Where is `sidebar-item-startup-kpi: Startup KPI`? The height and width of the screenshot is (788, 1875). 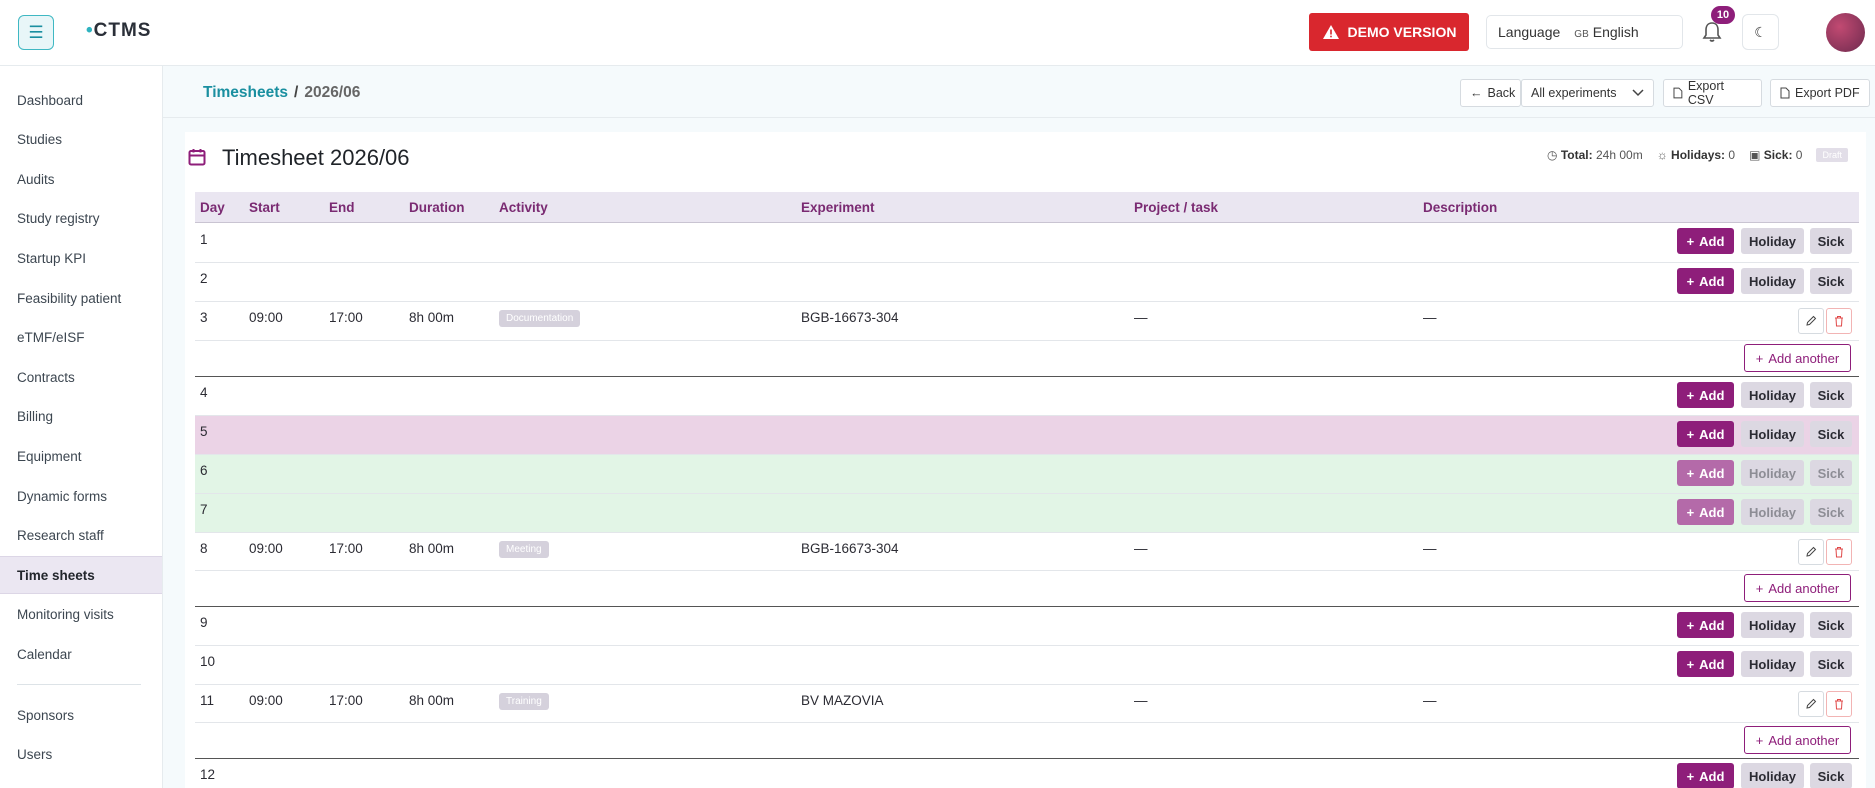
sidebar-item-startup-kpi: Startup KPI is located at coordinates (81, 258).